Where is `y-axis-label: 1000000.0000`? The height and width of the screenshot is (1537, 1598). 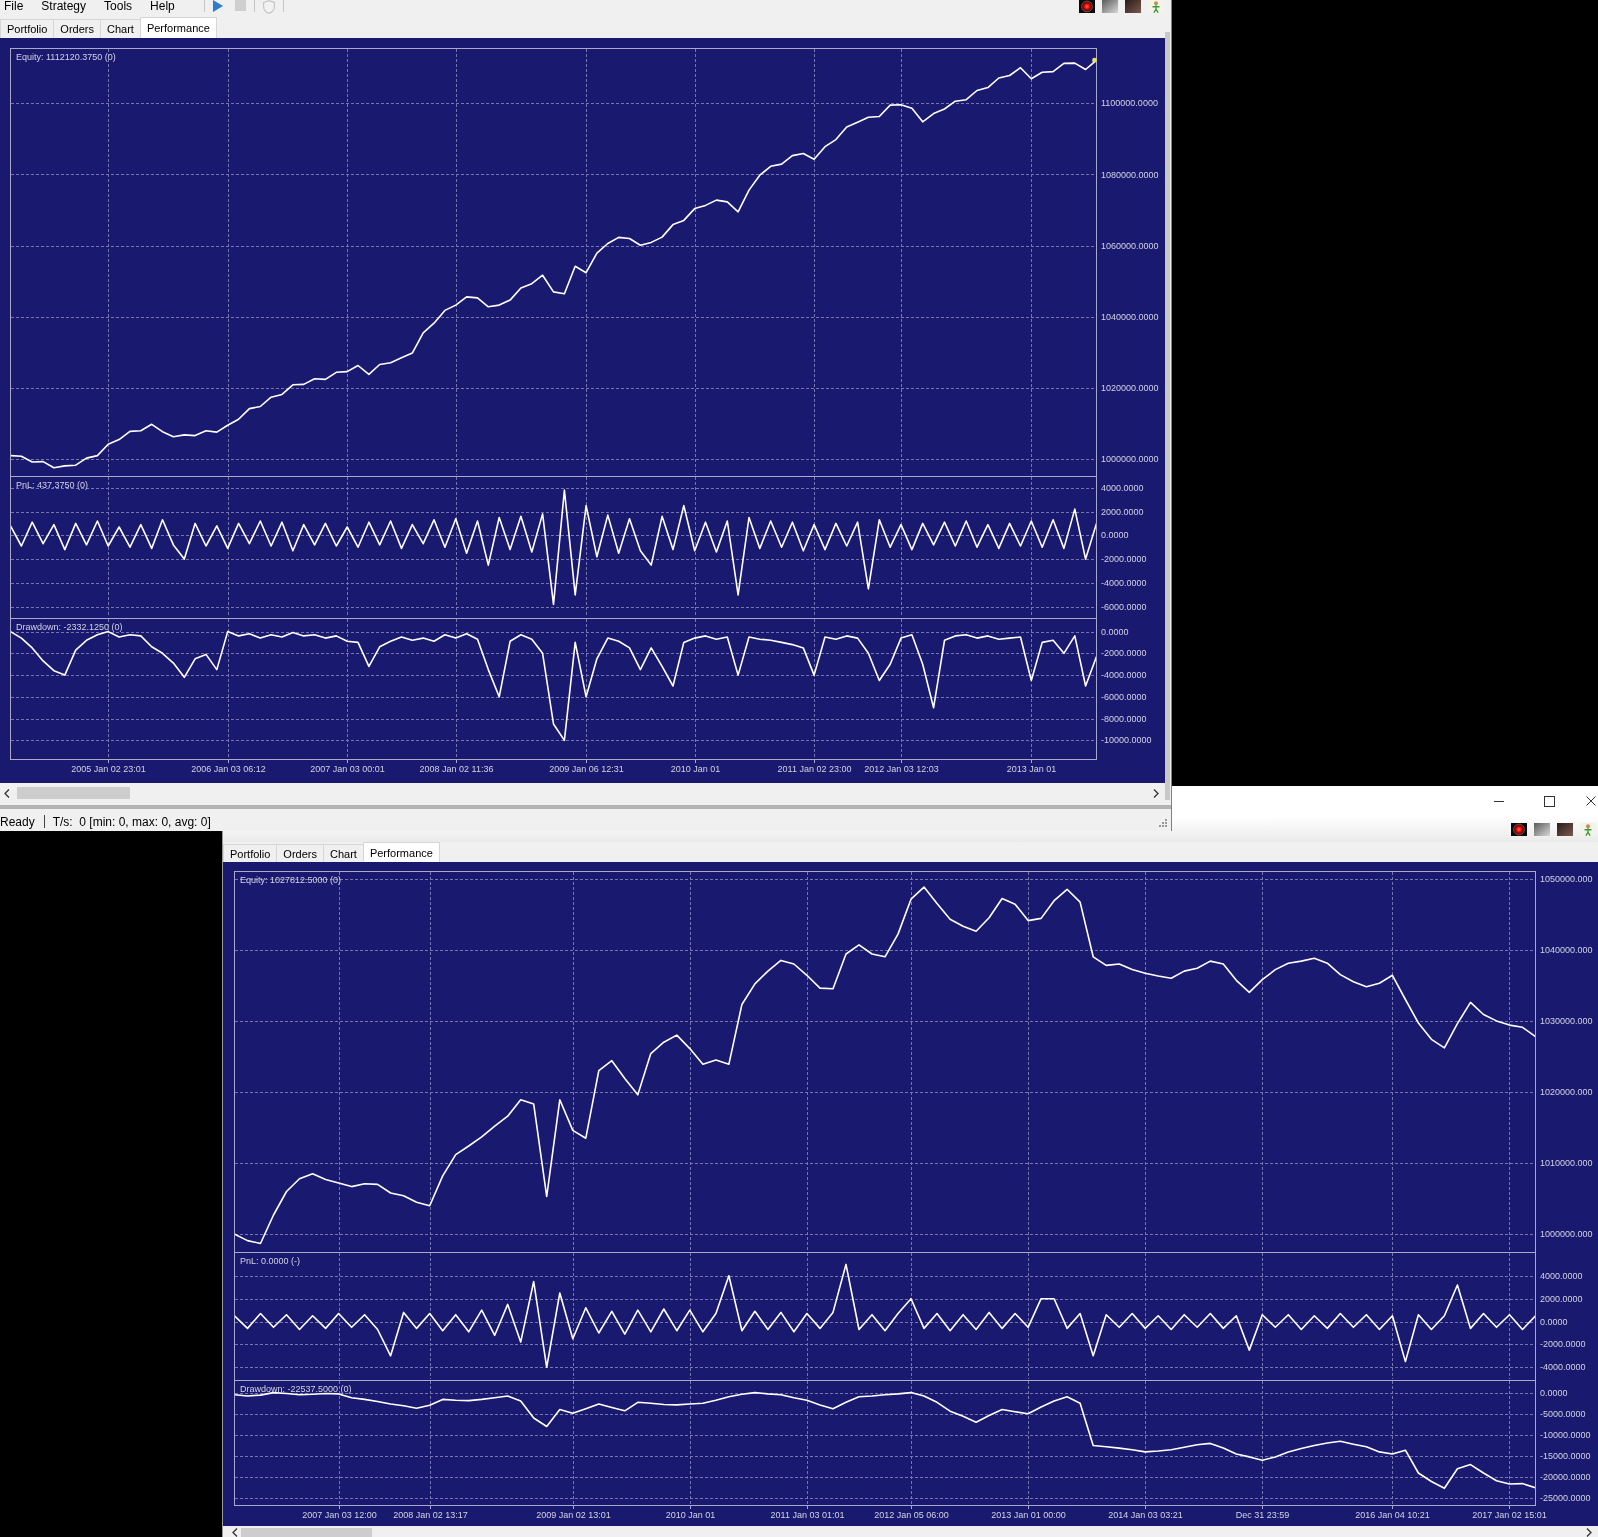 y-axis-label: 1000000.0000 is located at coordinates (1130, 459).